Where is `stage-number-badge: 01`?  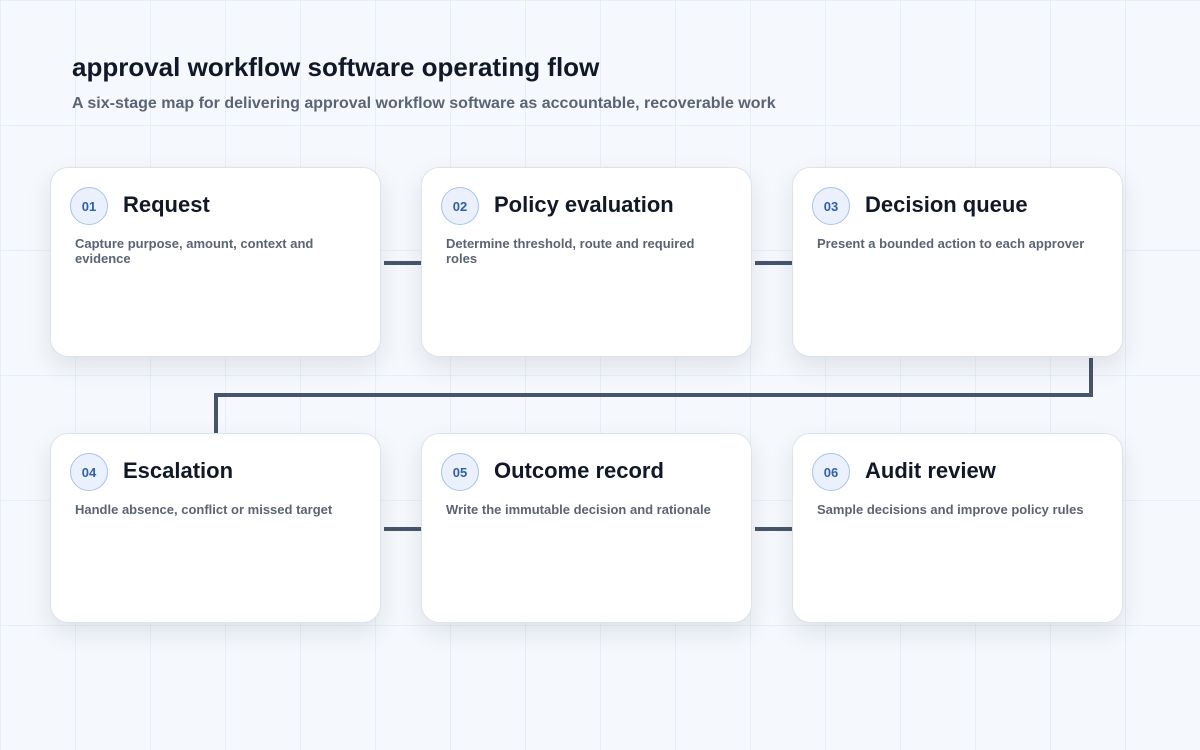 stage-number-badge: 01 is located at coordinates (89, 206).